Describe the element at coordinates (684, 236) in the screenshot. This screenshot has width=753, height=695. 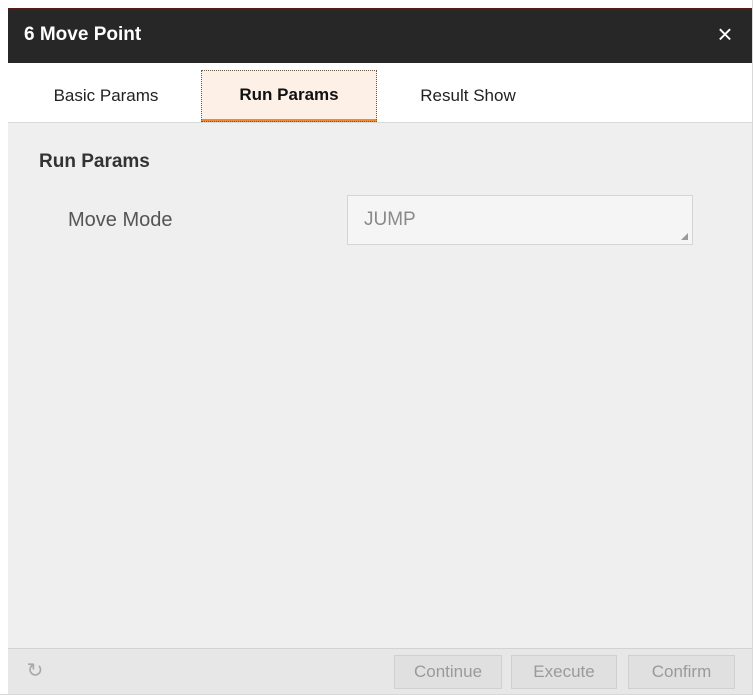
I see `dropdown-corner-icon` at that location.